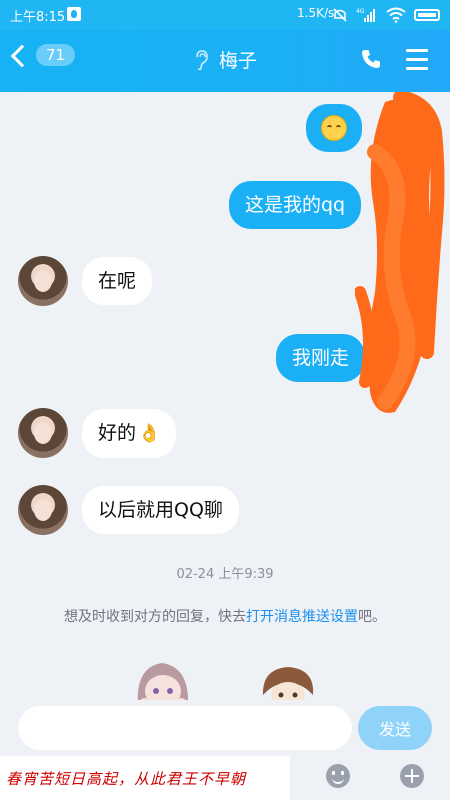 The width and height of the screenshot is (450, 800). What do you see at coordinates (338, 776) in the screenshot?
I see `emoji-panel-icon` at bounding box center [338, 776].